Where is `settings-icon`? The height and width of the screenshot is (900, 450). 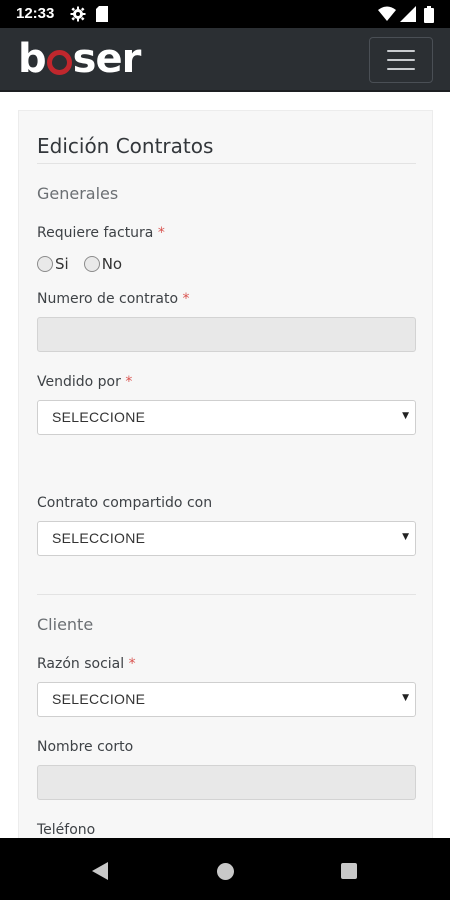 settings-icon is located at coordinates (78, 16).